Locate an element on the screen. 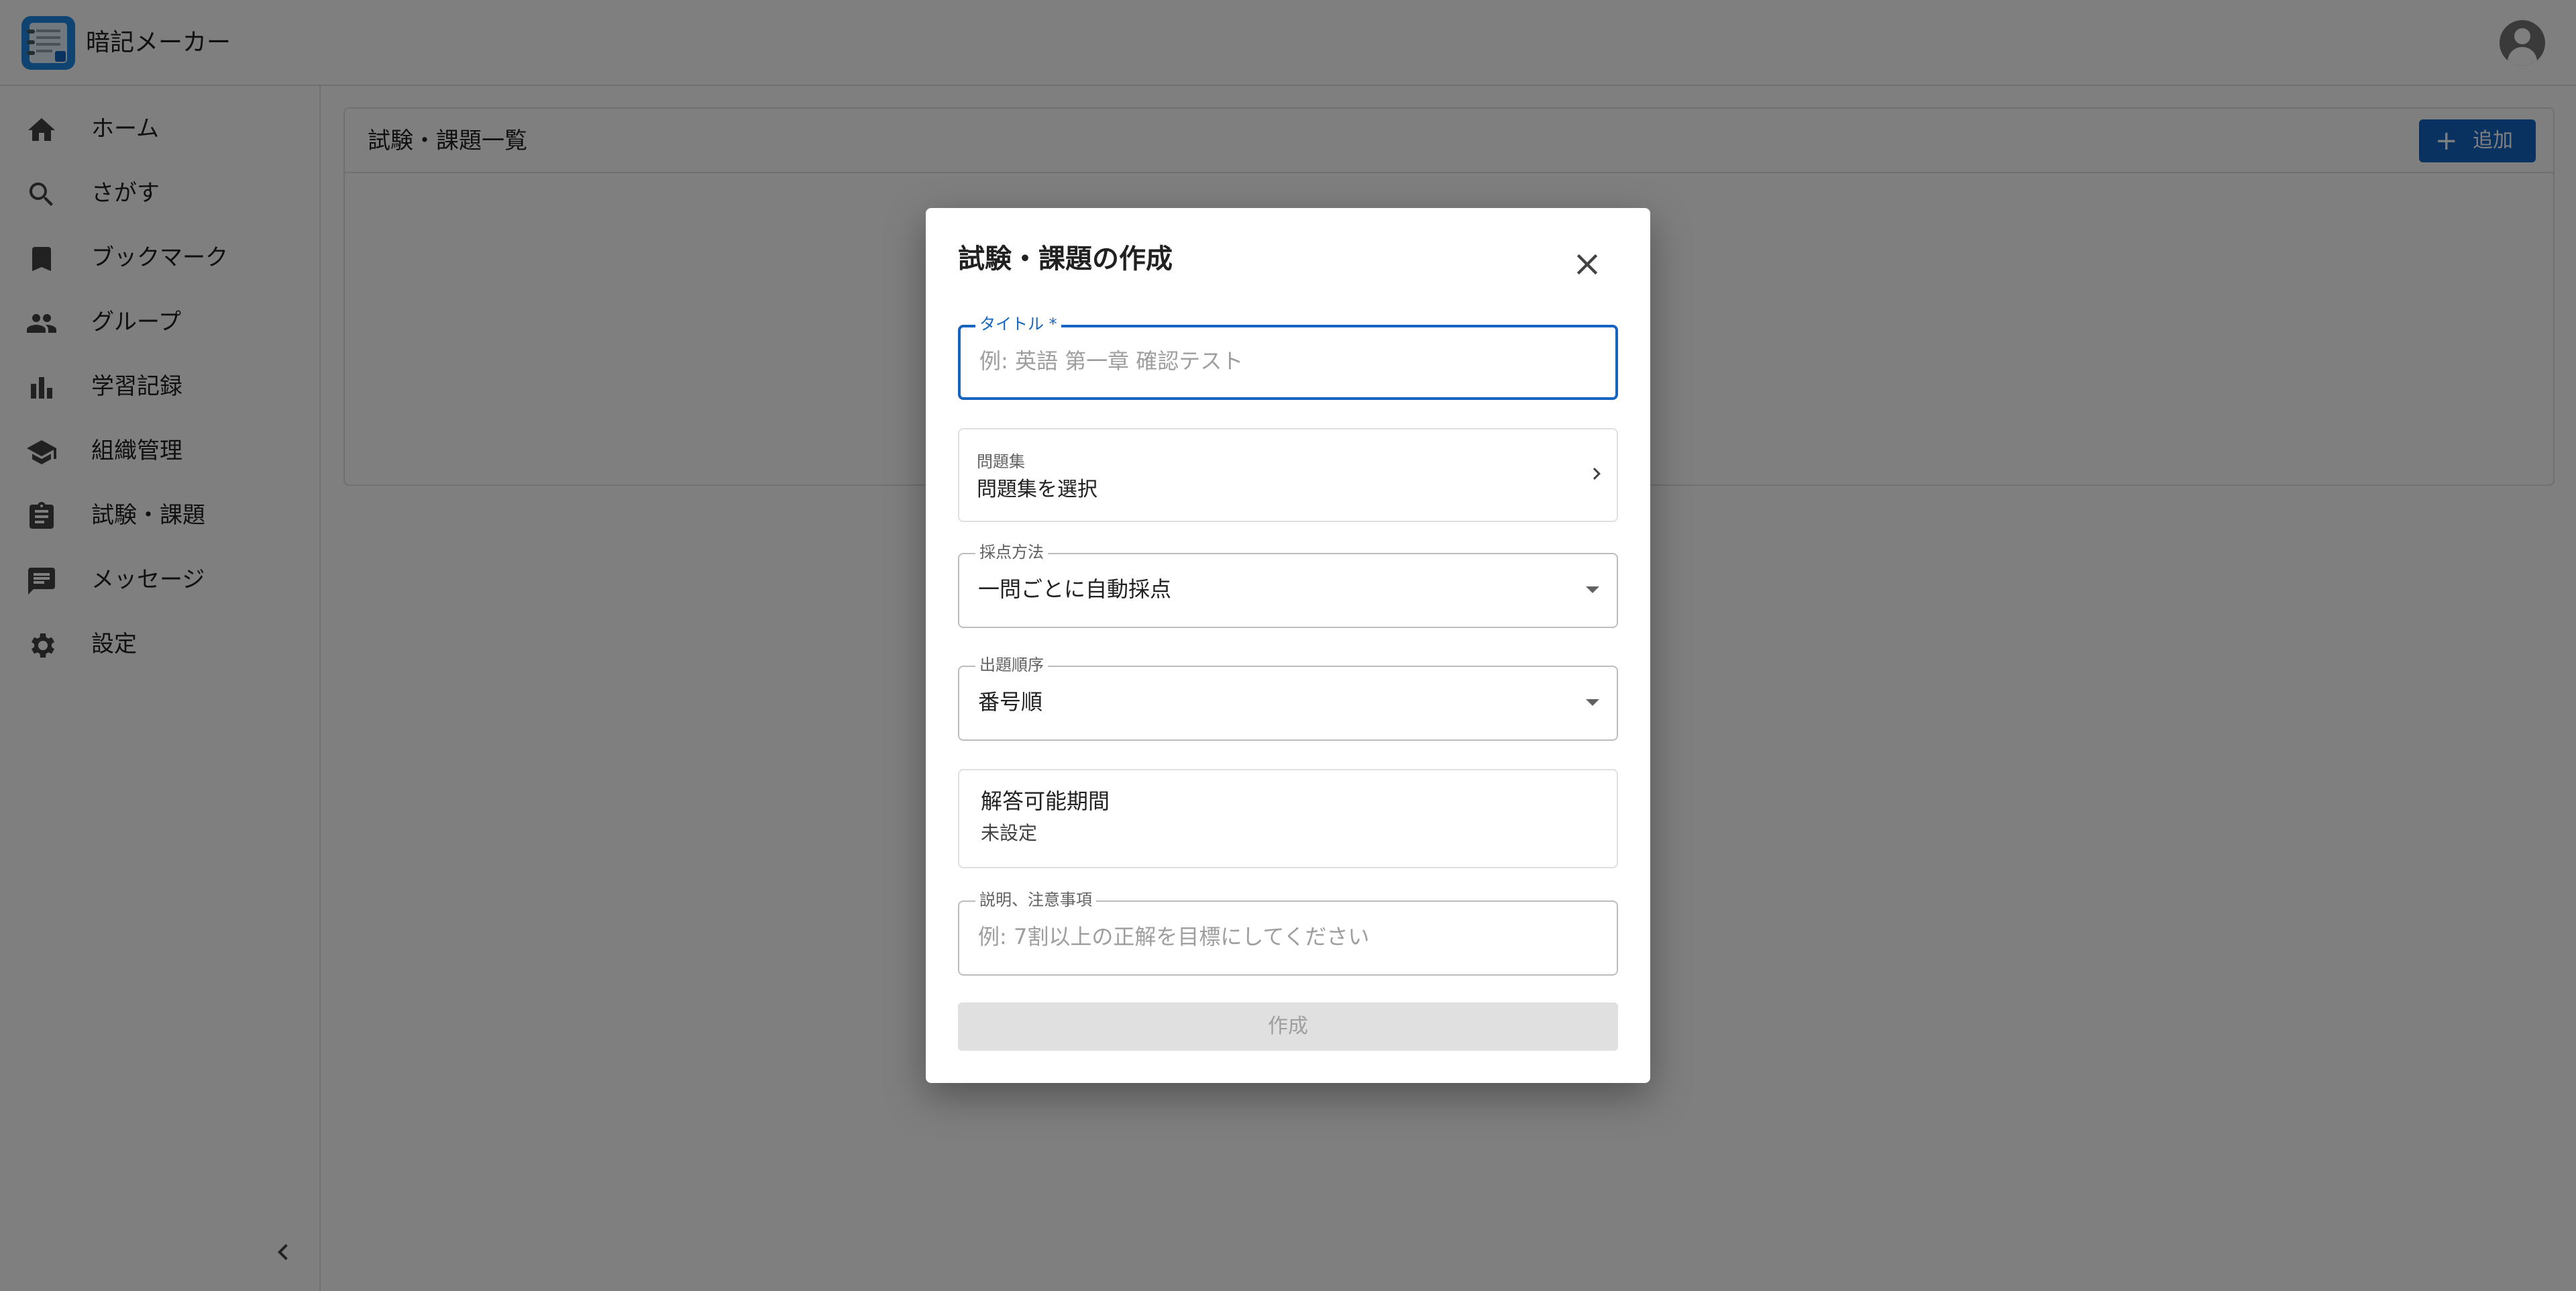  create-button-label: 作成 is located at coordinates (1288, 1026).